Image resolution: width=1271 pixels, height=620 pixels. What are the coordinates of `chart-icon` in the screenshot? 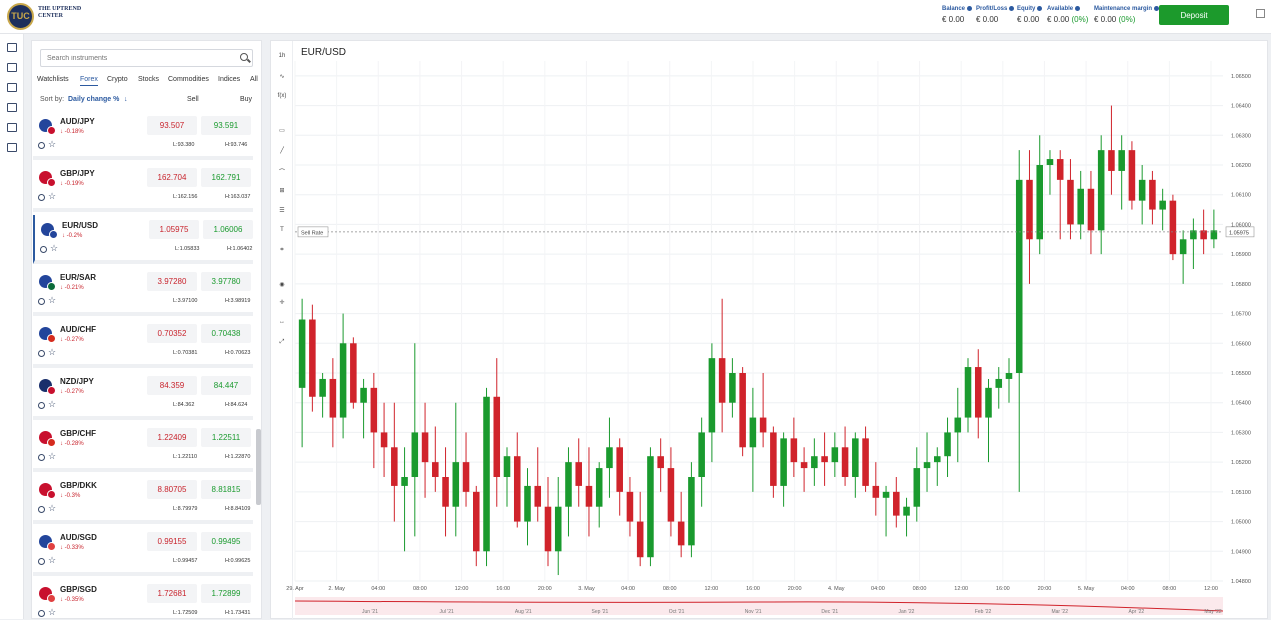 It's located at (12, 47).